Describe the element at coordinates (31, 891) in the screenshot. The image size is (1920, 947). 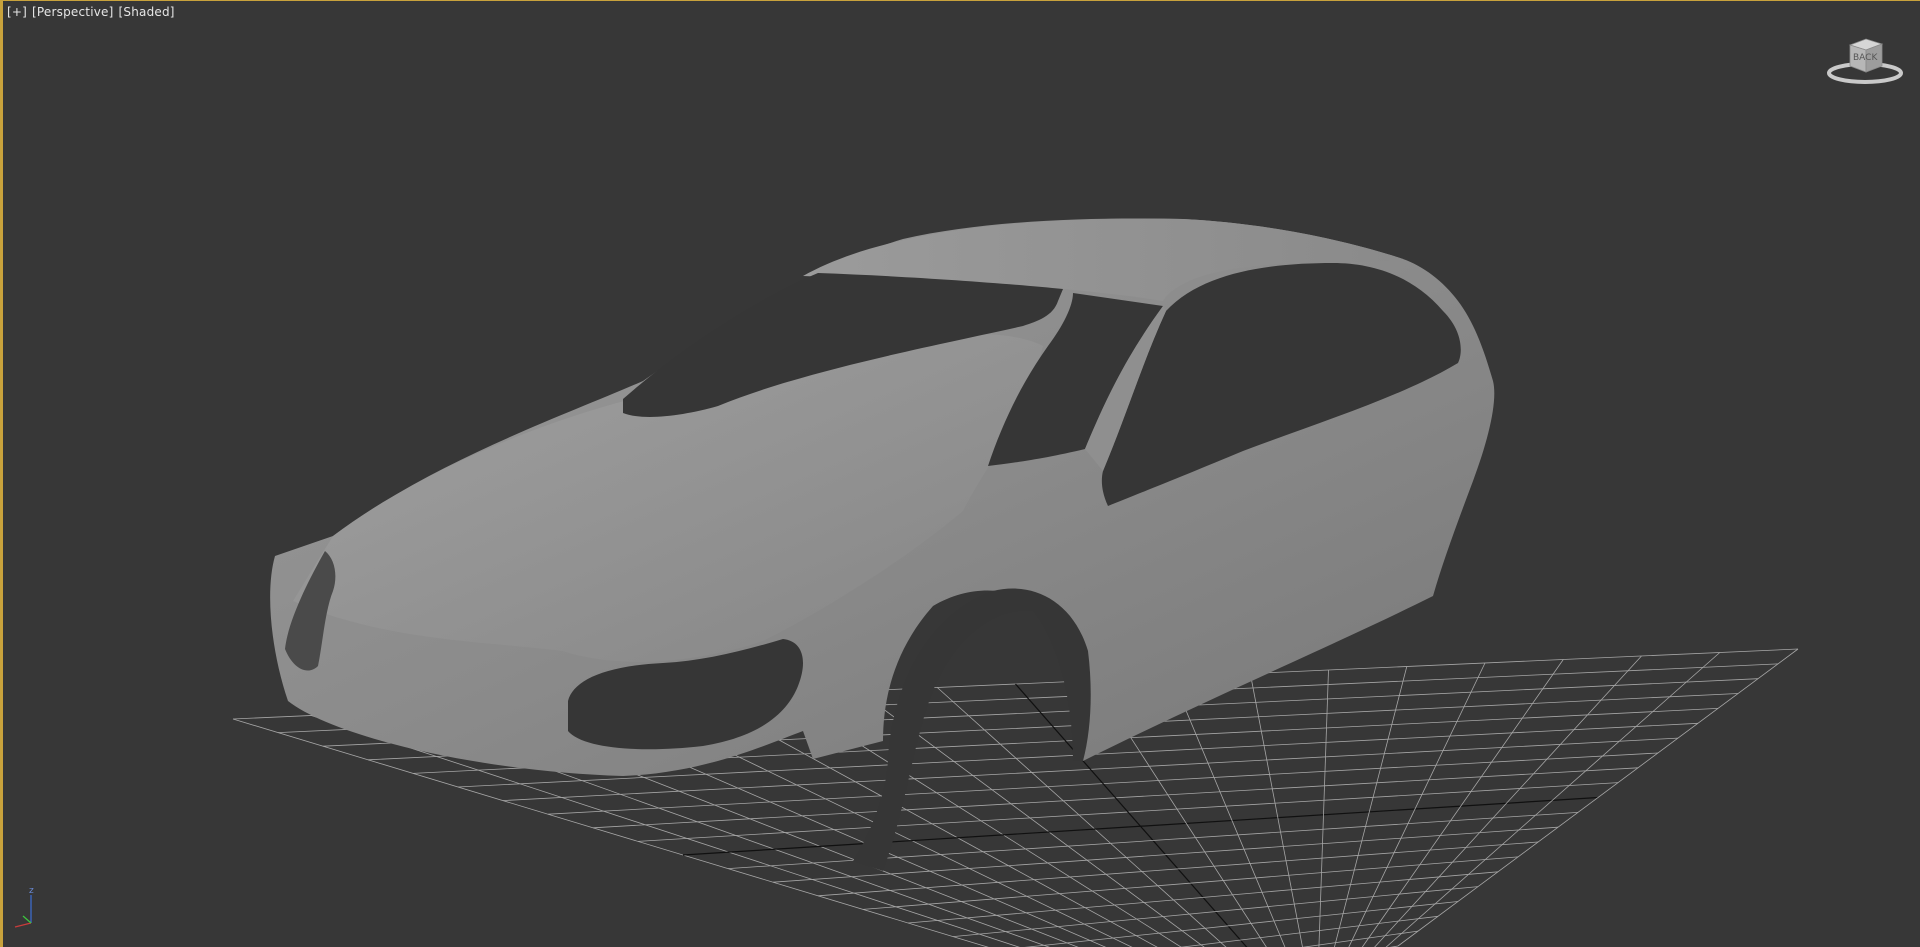
I see `axis-z-label: z` at that location.